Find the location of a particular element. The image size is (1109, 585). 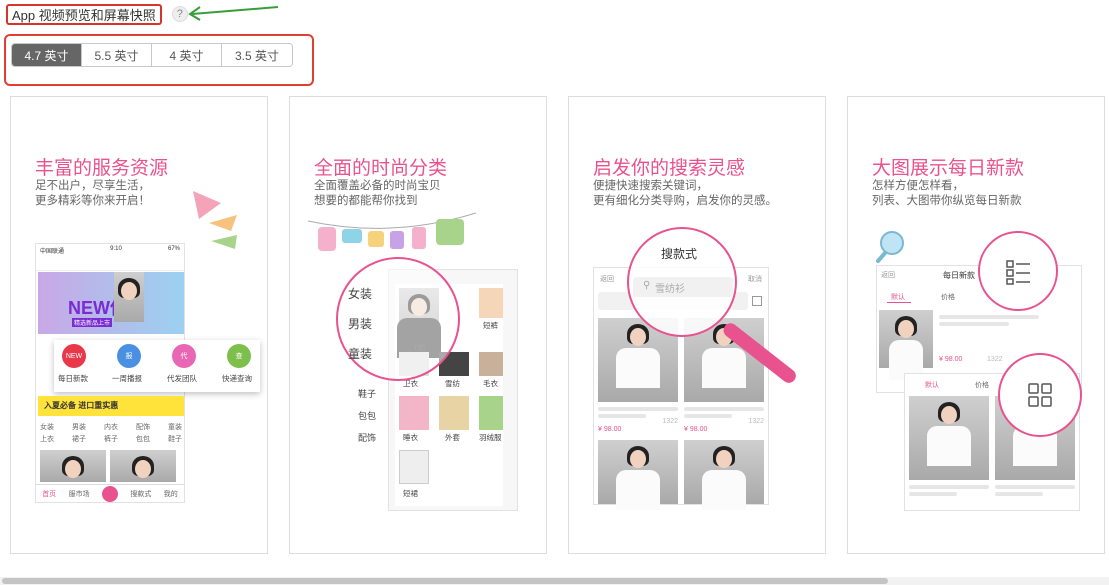

category-item: 裙子 is located at coordinates (79, 439).